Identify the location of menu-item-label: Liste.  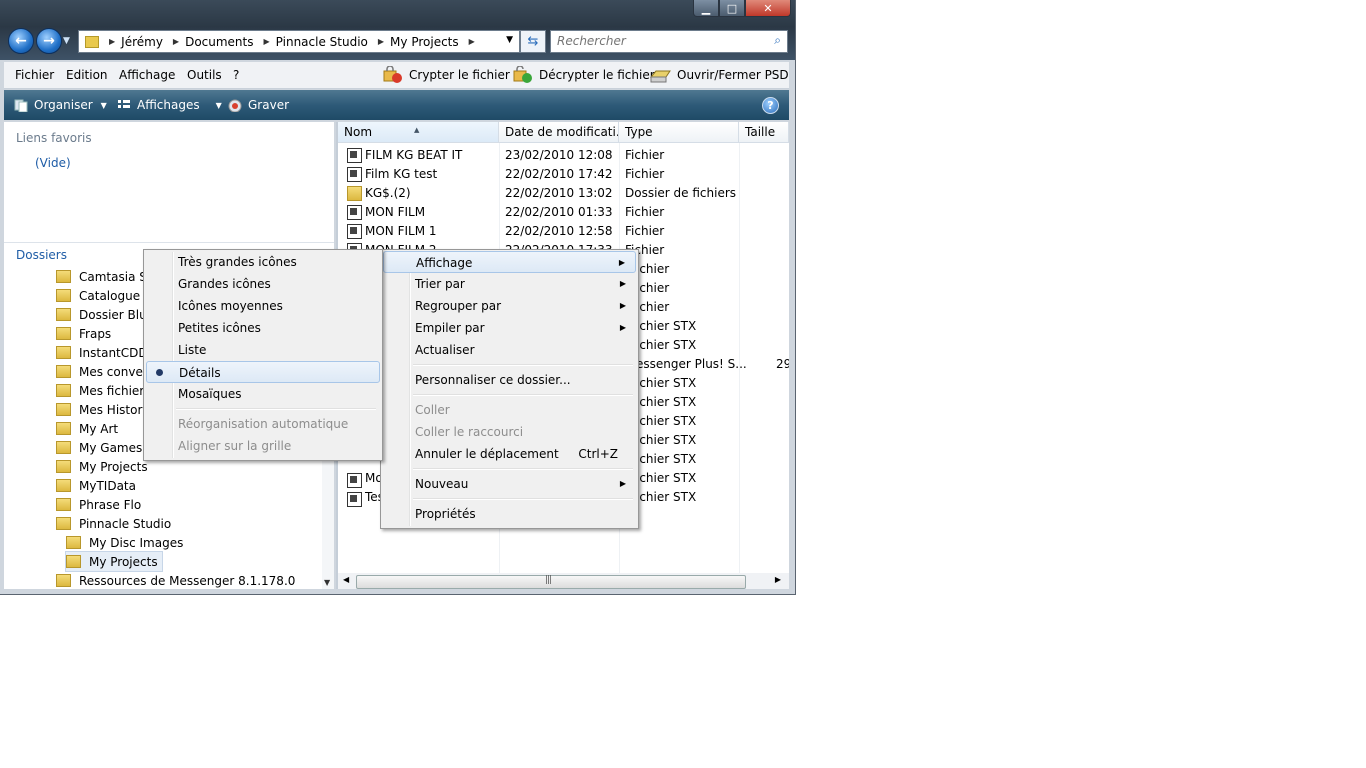
(192, 350).